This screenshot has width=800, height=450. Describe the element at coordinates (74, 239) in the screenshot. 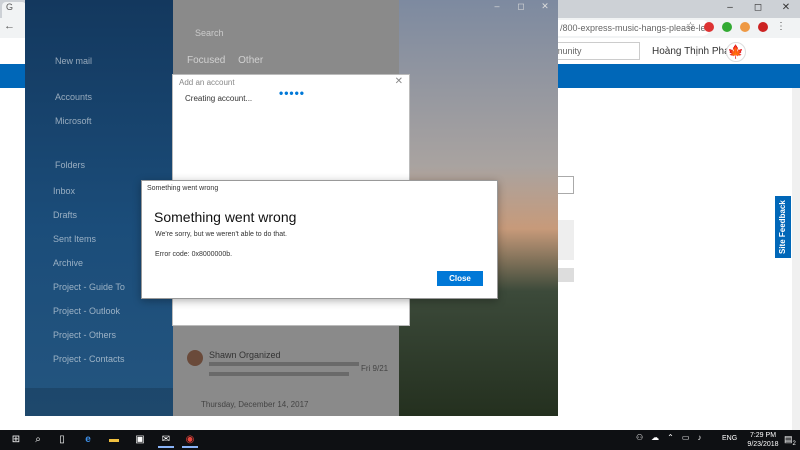

I see `folder-sent: Sent Items` at that location.